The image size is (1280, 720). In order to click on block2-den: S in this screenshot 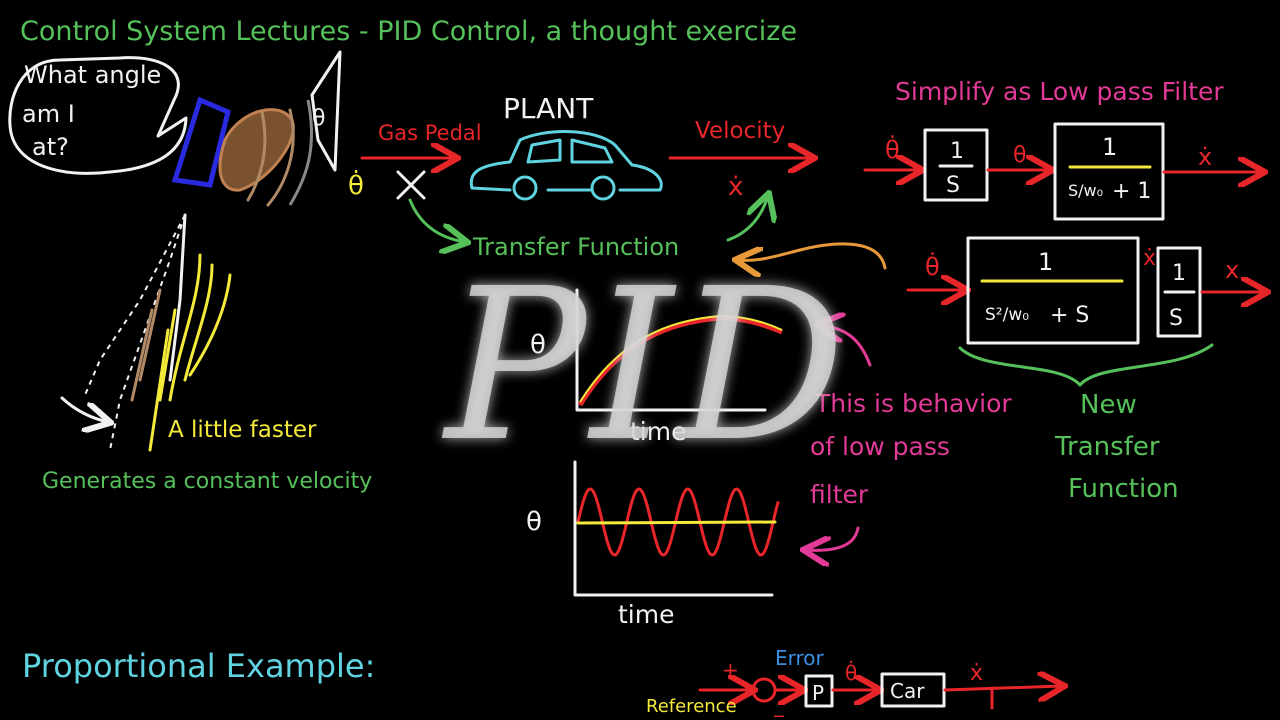, I will do `click(1176, 318)`.